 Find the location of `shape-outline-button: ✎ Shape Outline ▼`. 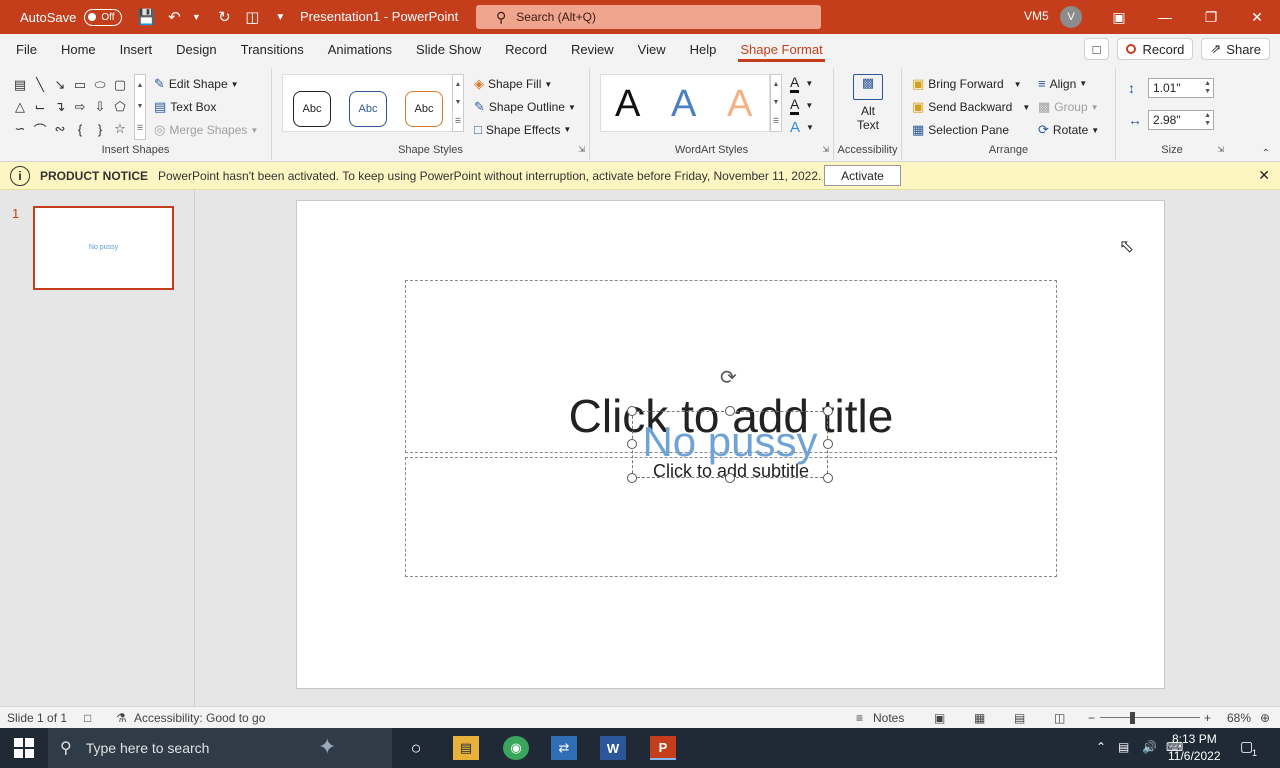

shape-outline-button: ✎ Shape Outline ▼ is located at coordinates (525, 107).